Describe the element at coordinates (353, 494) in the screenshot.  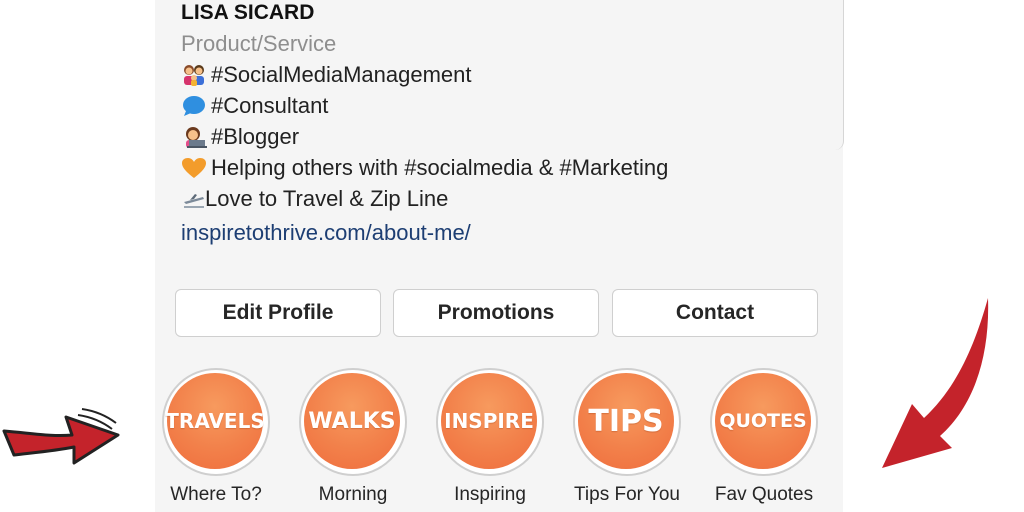
I see `highlight-label: Morning` at that location.